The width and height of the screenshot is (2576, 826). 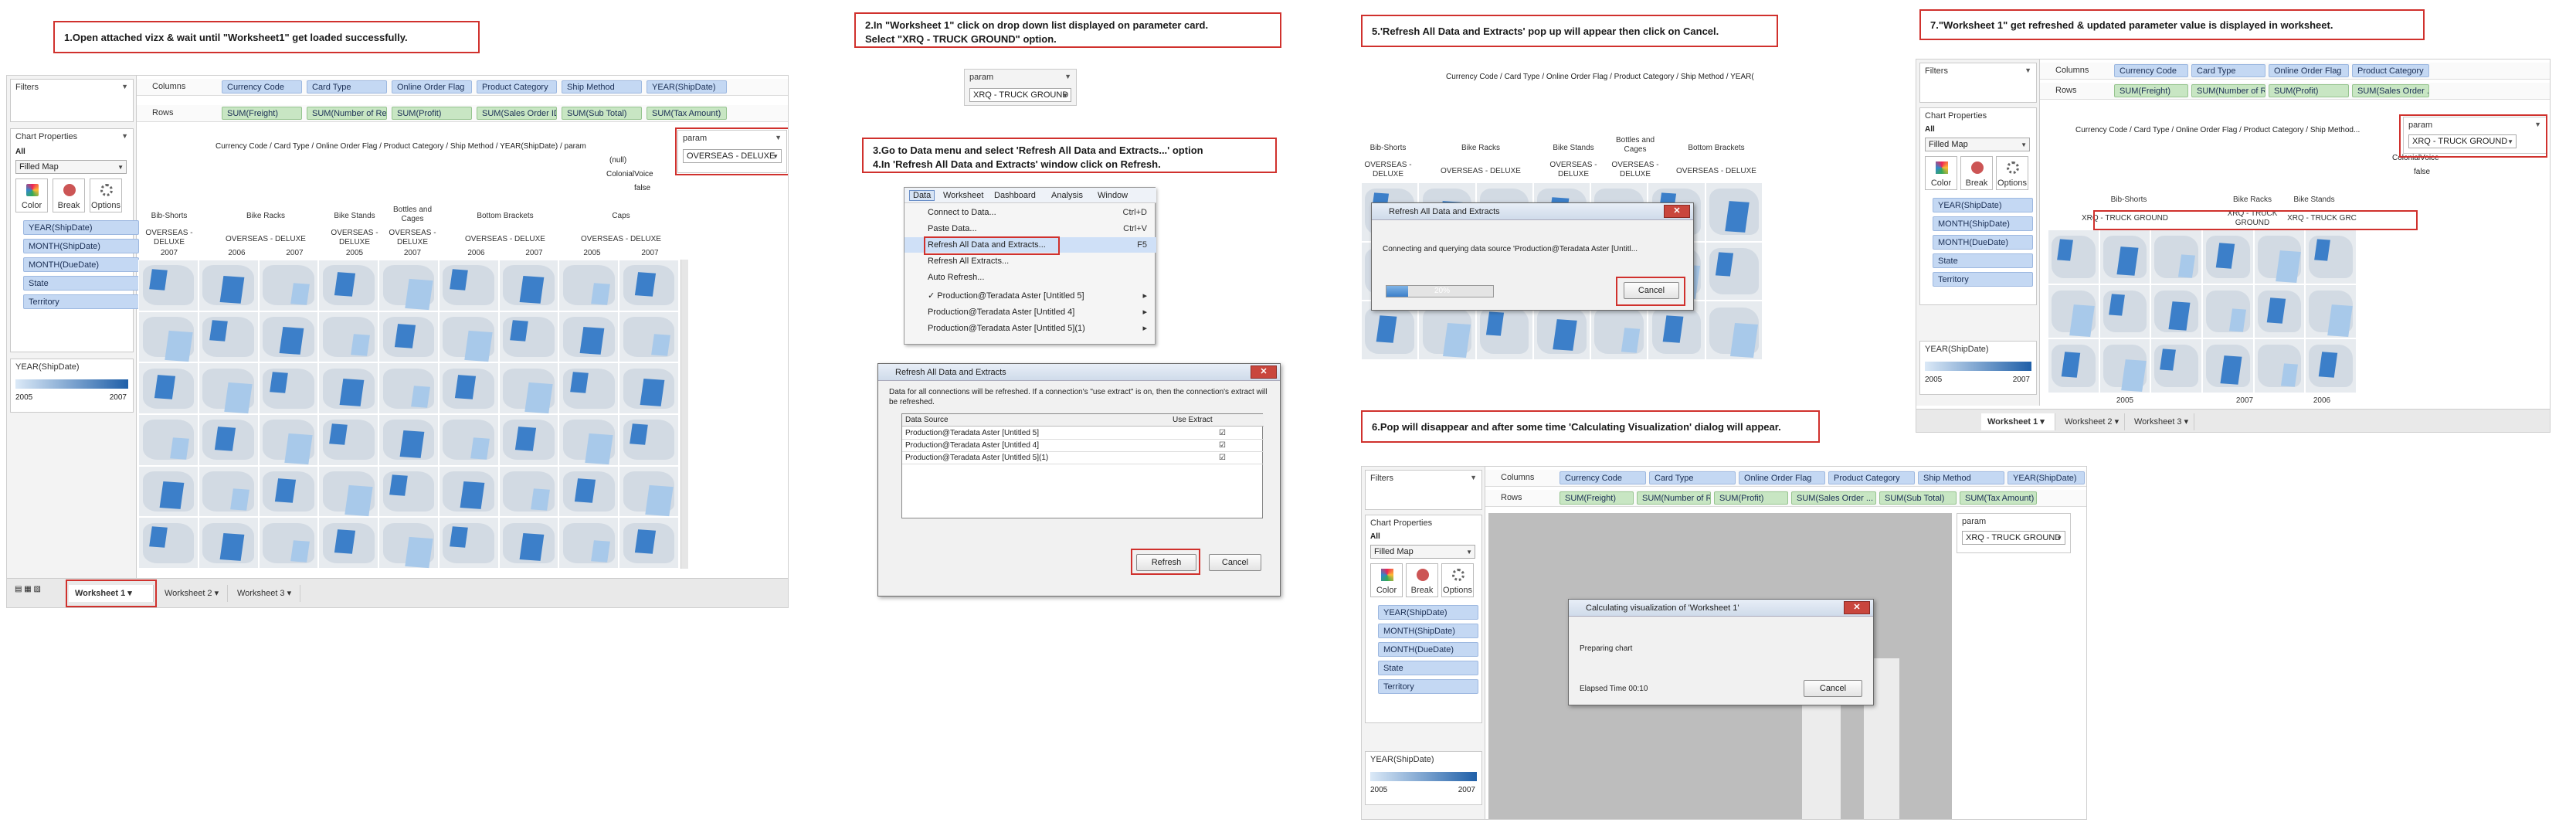 I want to click on row-pill-4: SUM(Sub Total), so click(x=602, y=114).